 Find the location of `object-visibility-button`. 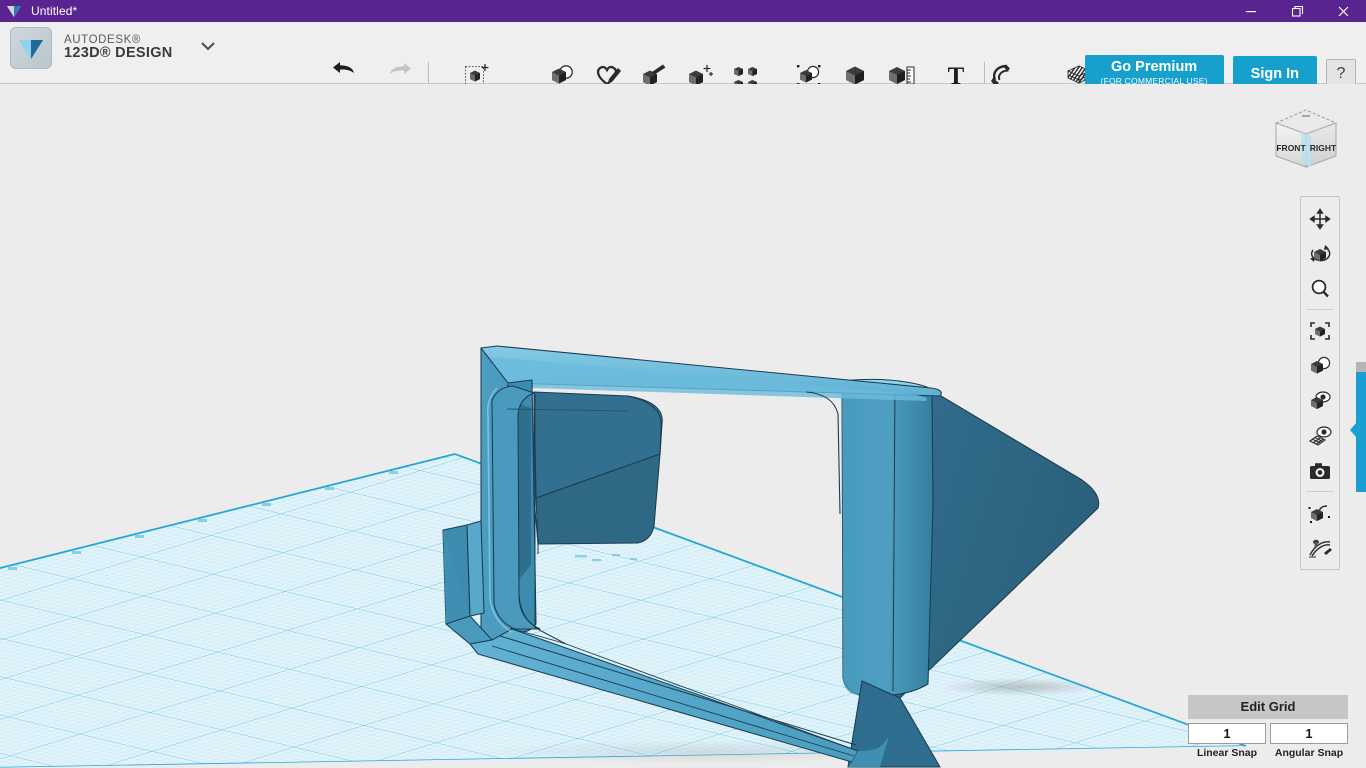

object-visibility-button is located at coordinates (1320, 400).